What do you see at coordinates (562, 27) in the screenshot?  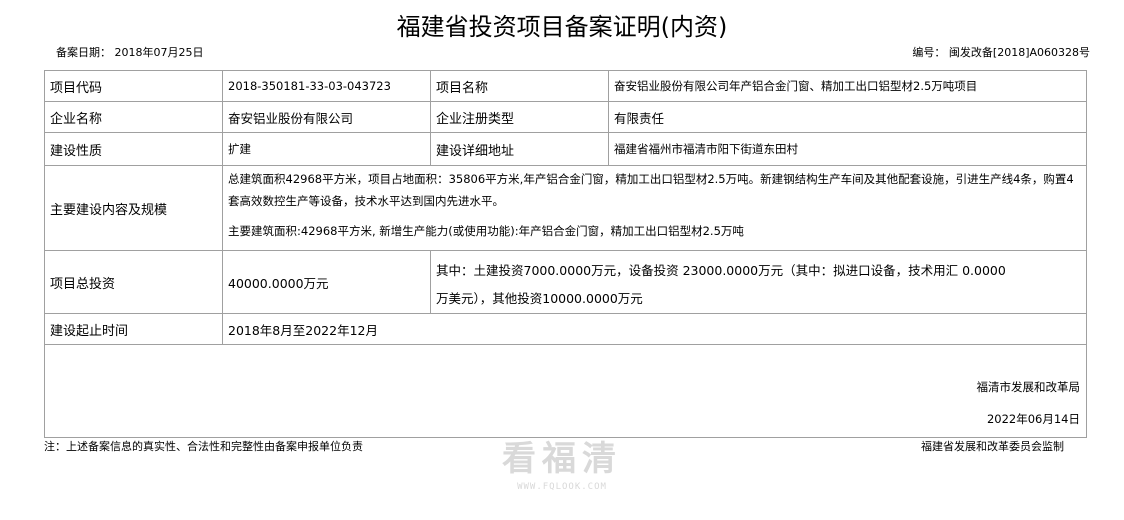 I see `document-title: 福建省投资项目备案证明(内资)` at bounding box center [562, 27].